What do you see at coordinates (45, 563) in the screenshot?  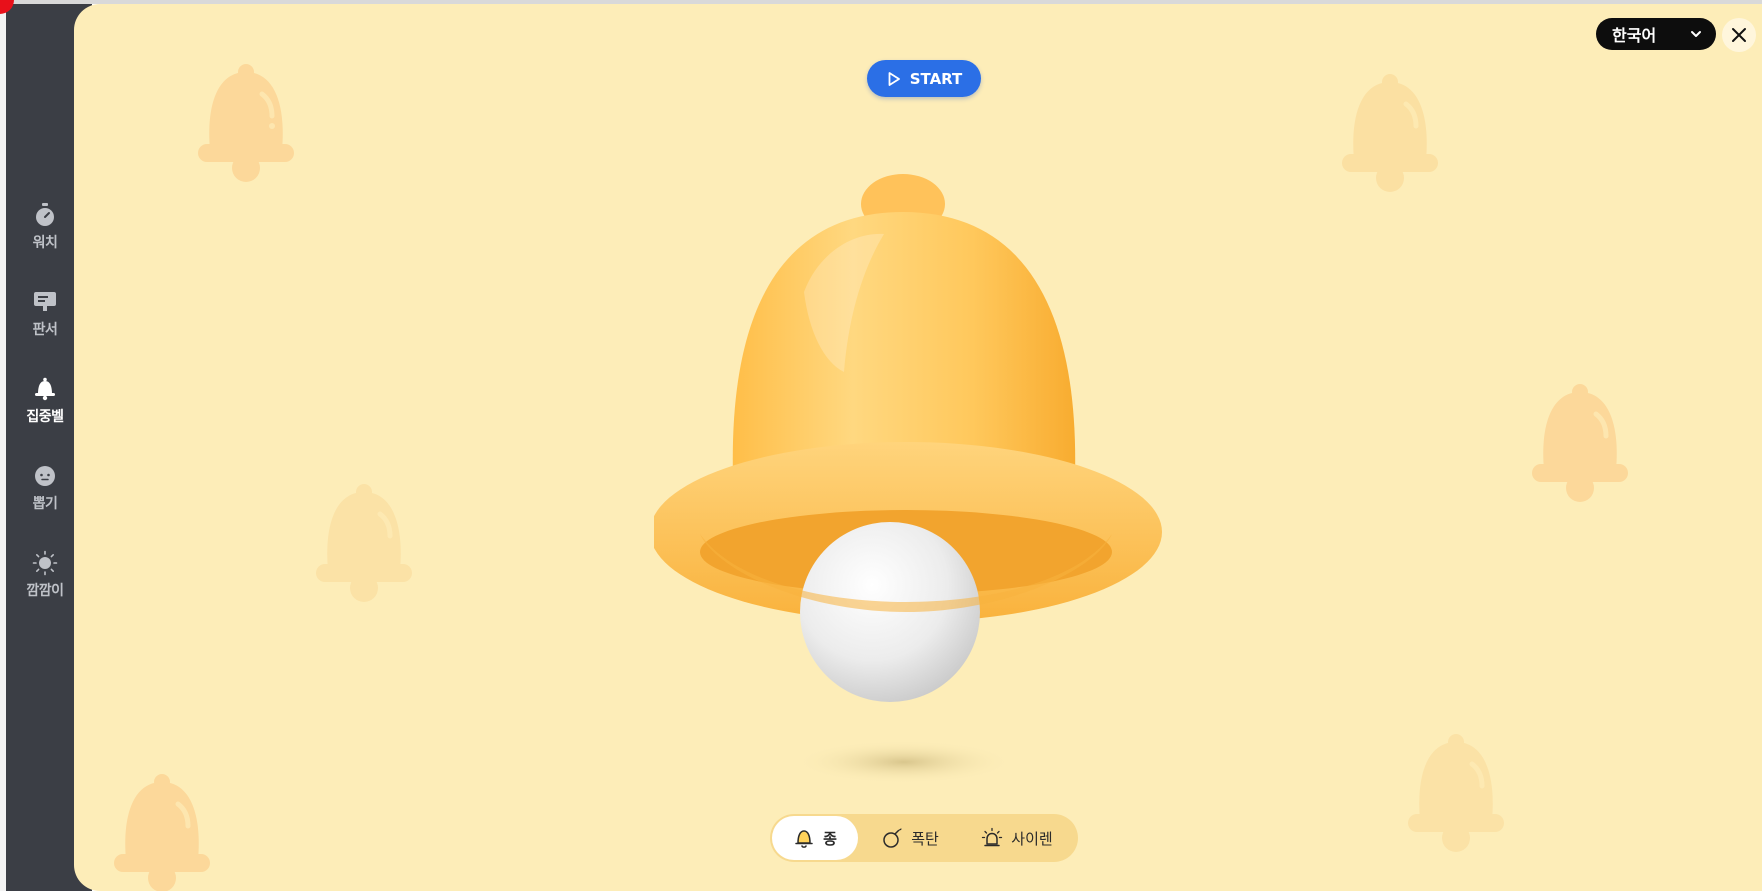 I see `sun-icon` at bounding box center [45, 563].